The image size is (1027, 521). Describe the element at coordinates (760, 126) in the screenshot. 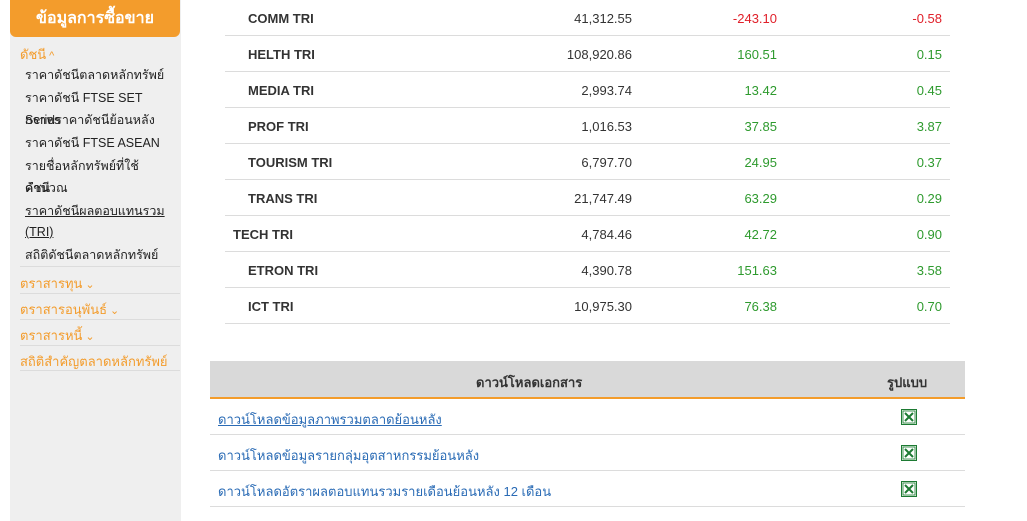

I see `index-change: 37.85` at that location.